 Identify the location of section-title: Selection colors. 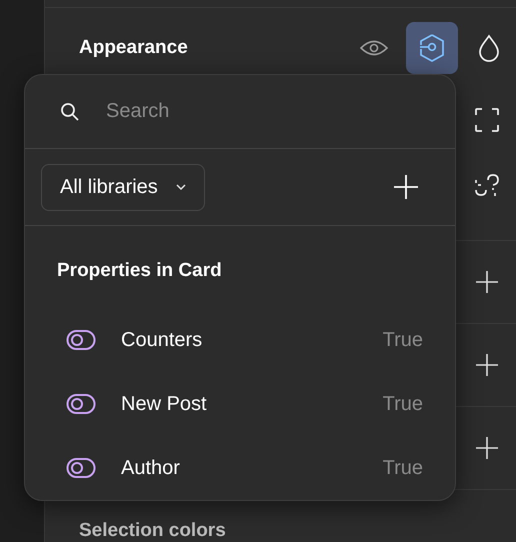
(152, 530).